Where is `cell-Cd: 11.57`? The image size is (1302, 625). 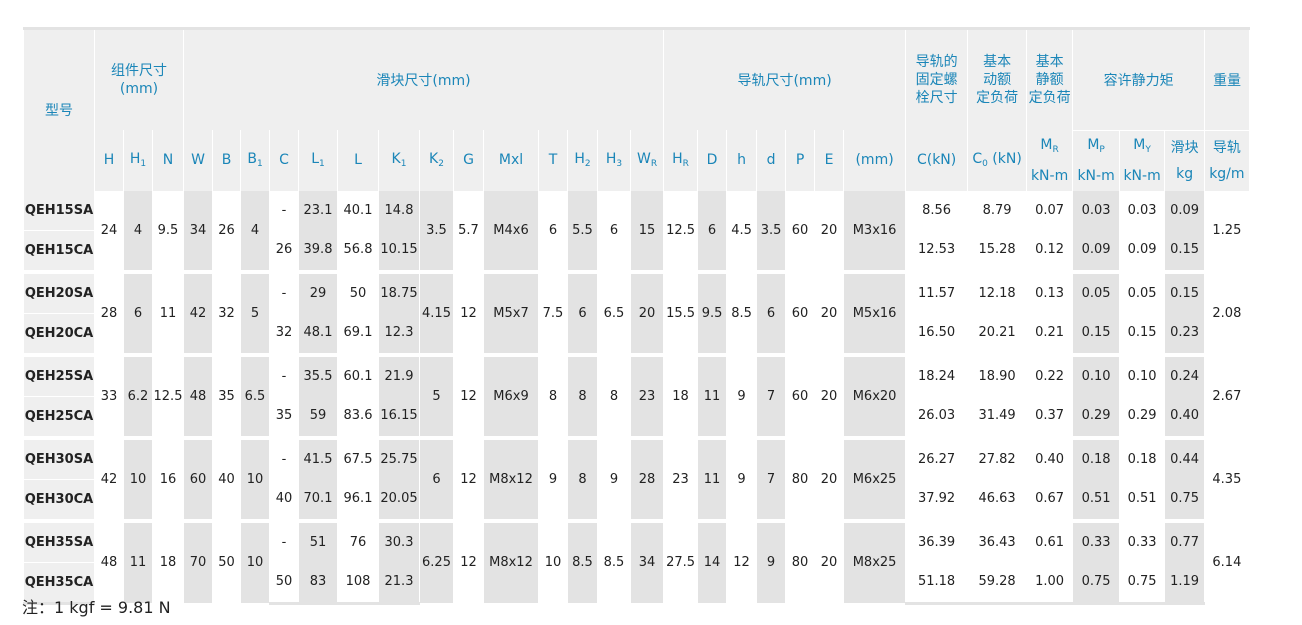 cell-Cd: 11.57 is located at coordinates (936, 291).